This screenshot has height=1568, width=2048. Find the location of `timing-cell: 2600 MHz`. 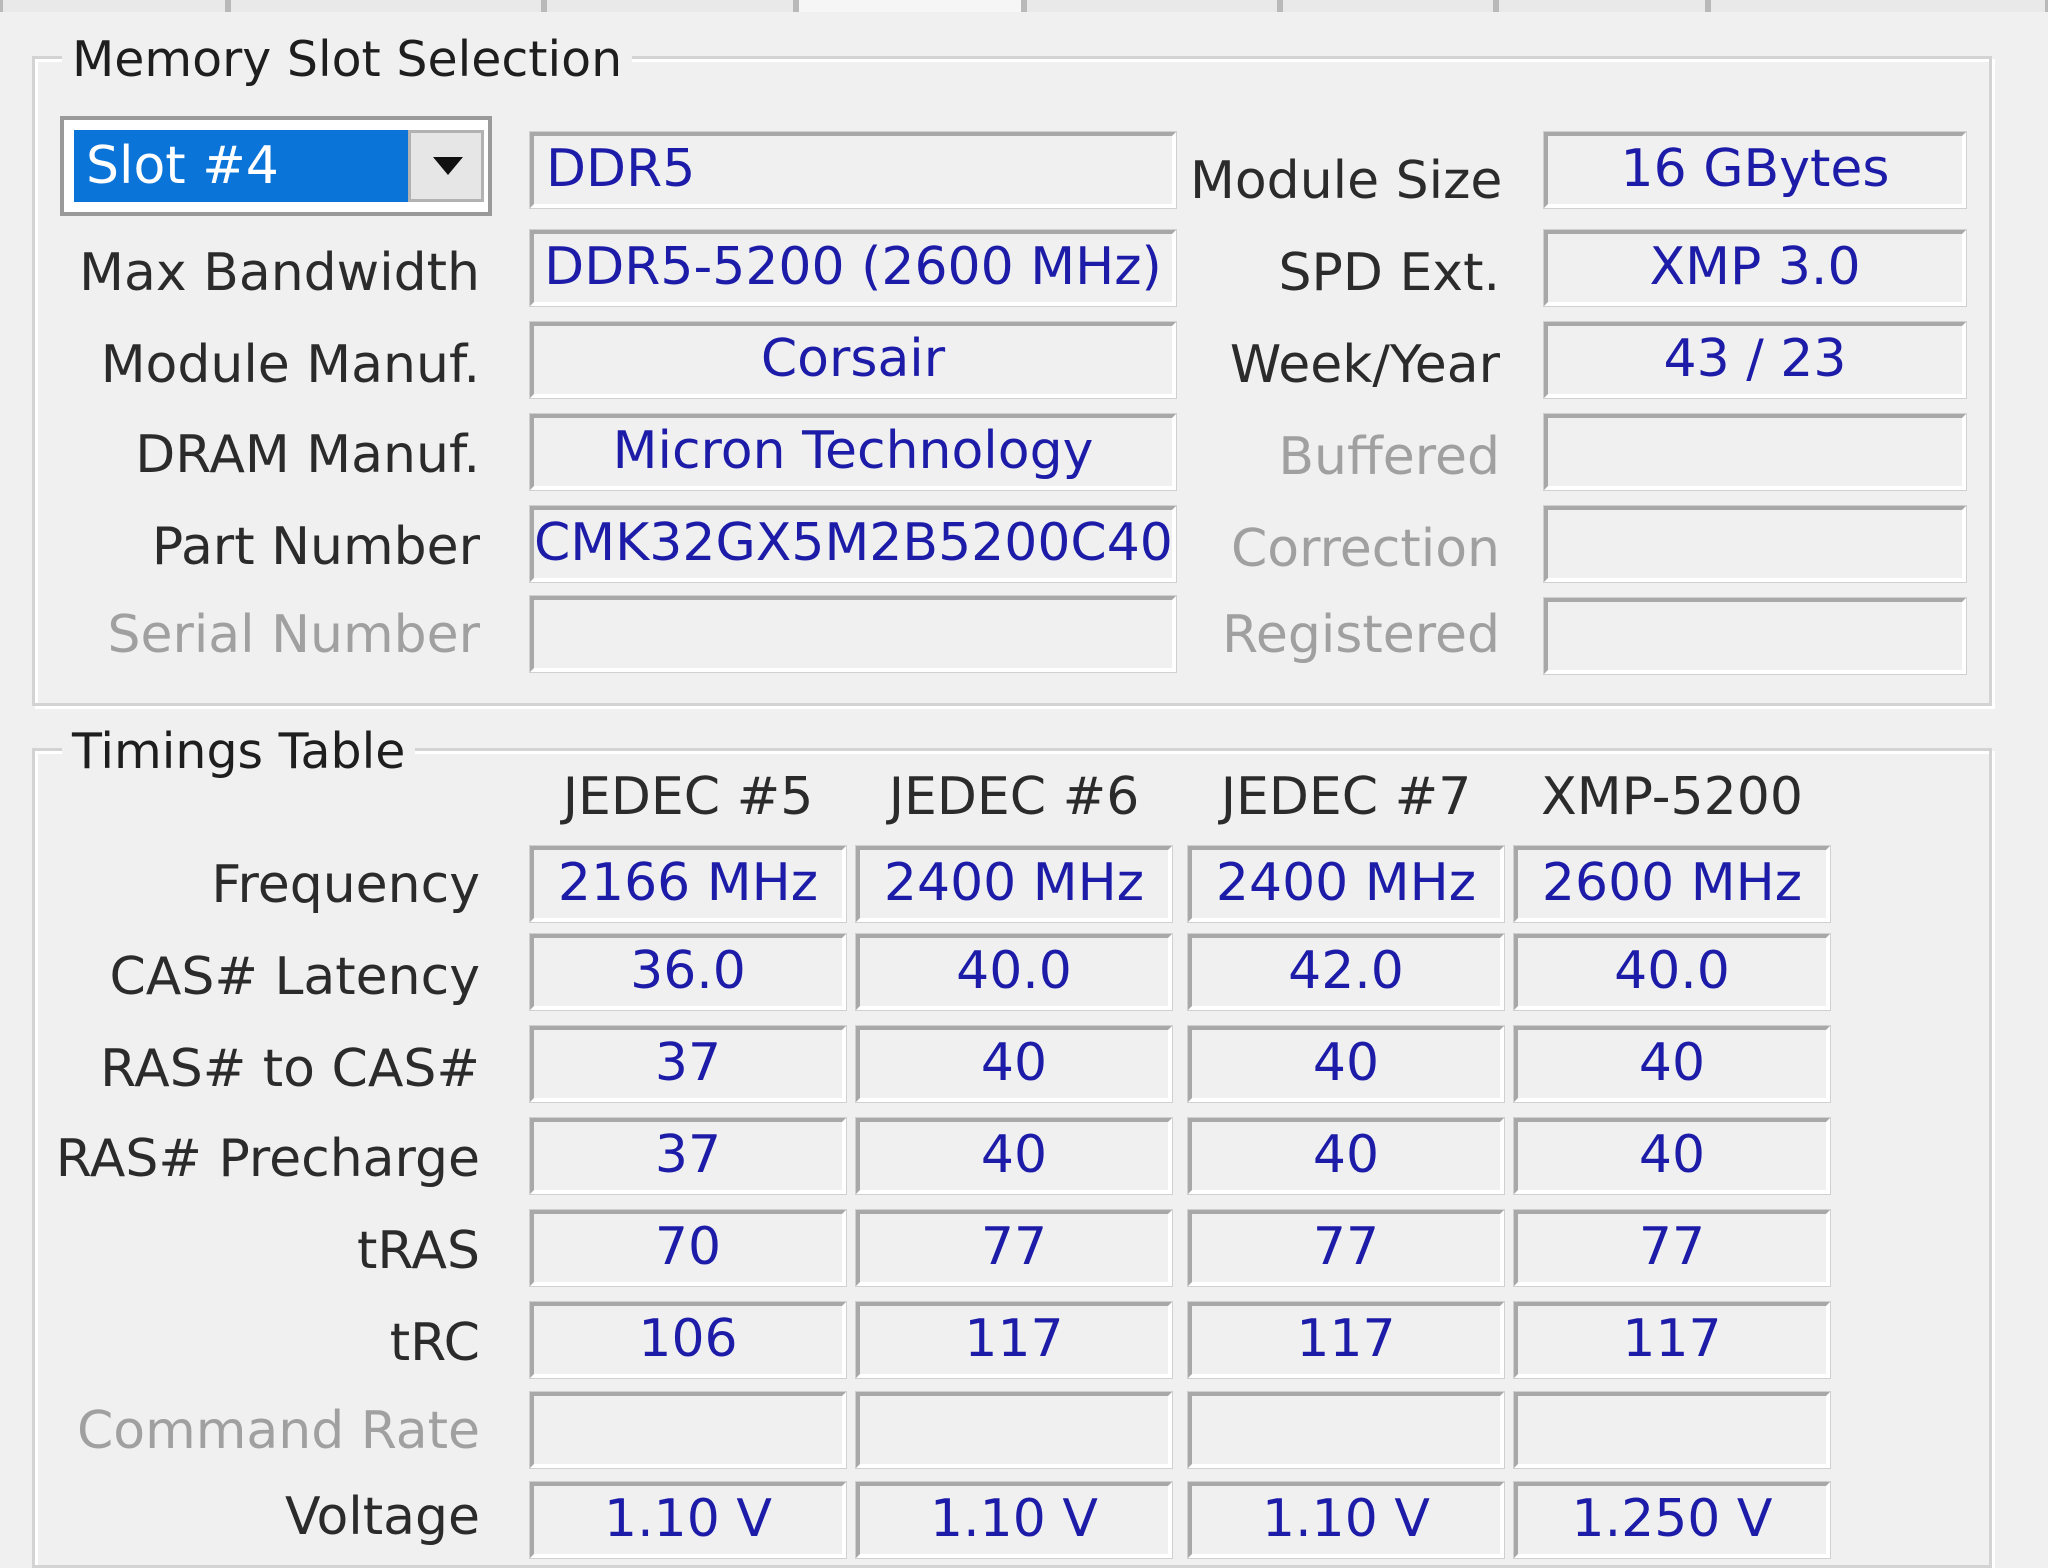

timing-cell: 2600 MHz is located at coordinates (1672, 884).